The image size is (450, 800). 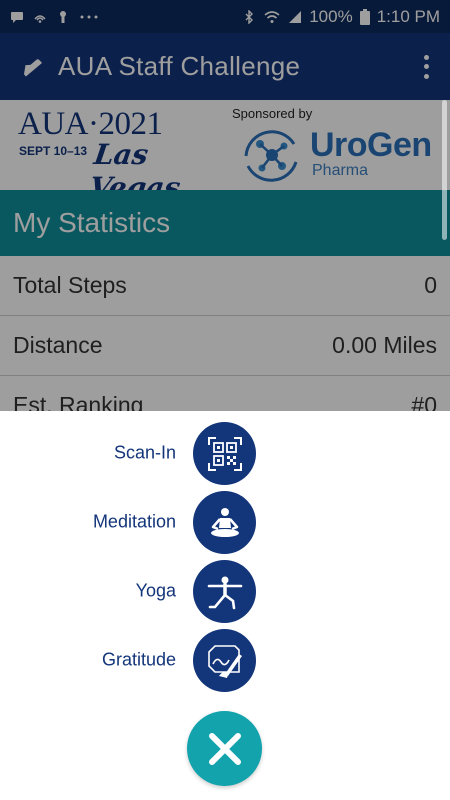 I want to click on close-button, so click(x=224, y=748).